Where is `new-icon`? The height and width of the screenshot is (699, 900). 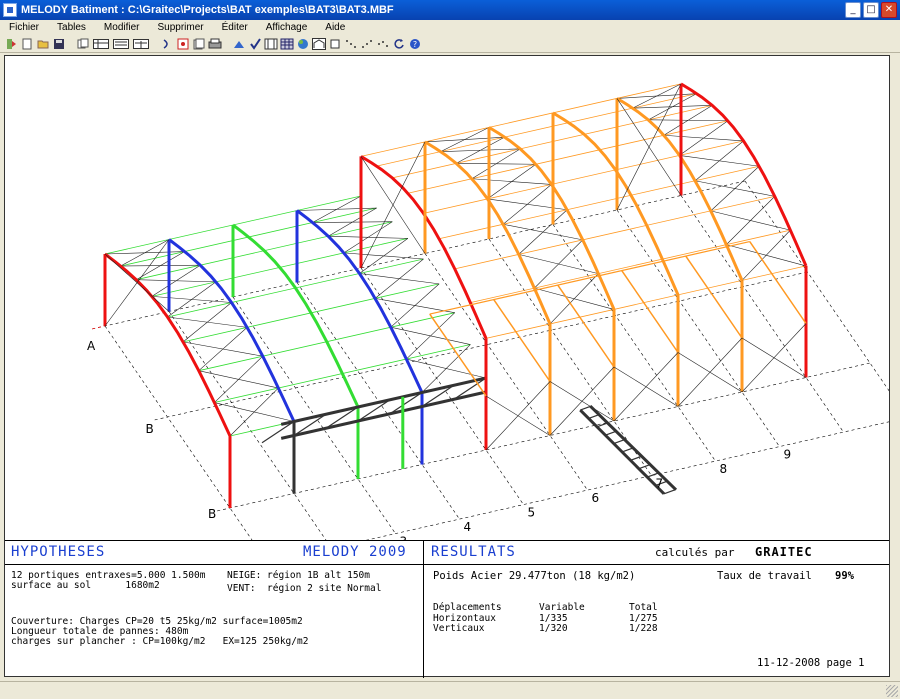 new-icon is located at coordinates (27, 44).